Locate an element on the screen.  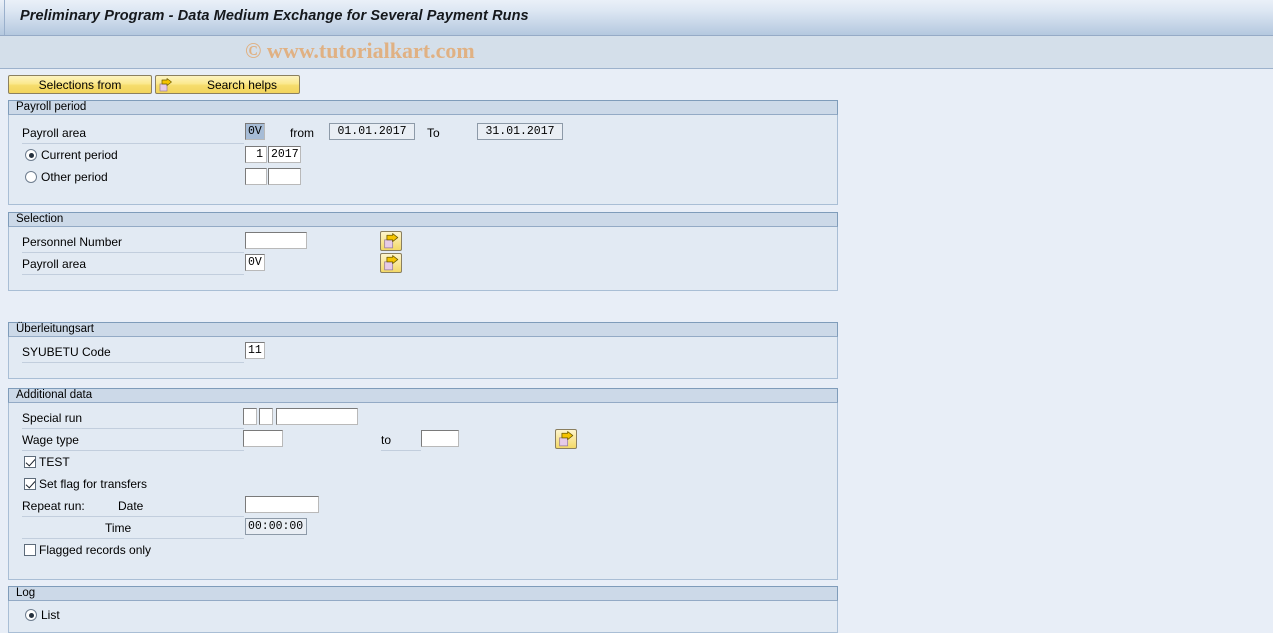
radio-current-period is located at coordinates (31, 155).